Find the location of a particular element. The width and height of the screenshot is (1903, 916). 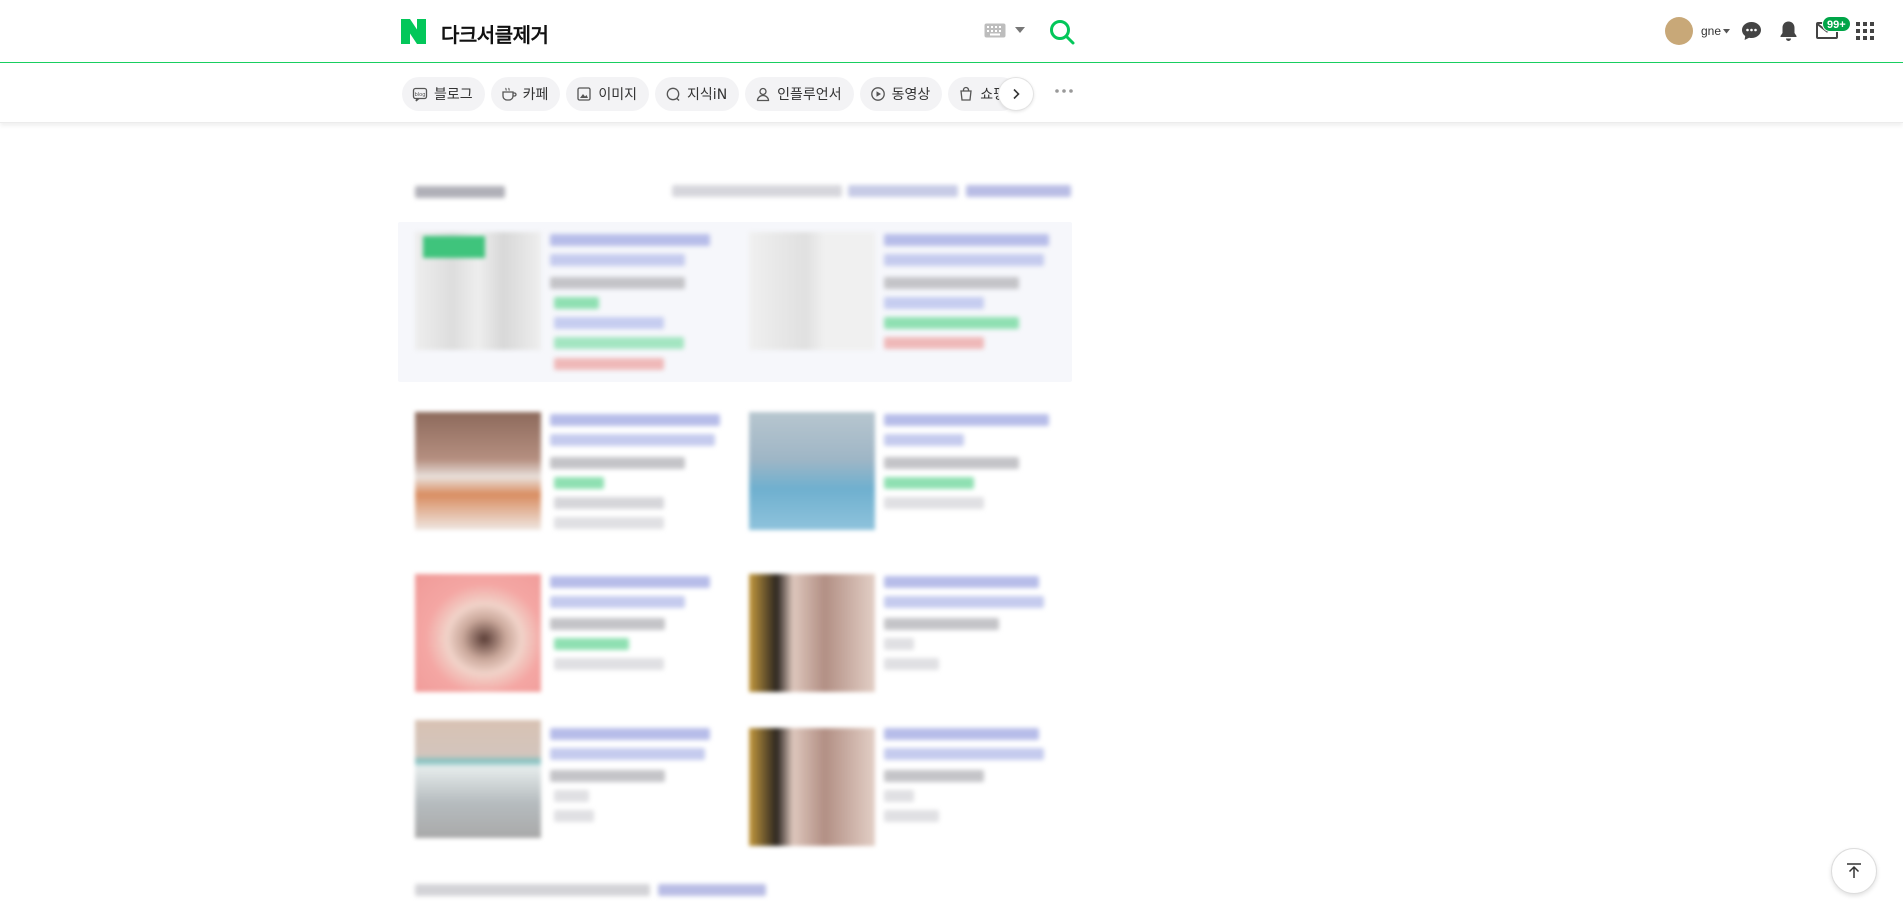

apps-grid-icon is located at coordinates (1865, 31).